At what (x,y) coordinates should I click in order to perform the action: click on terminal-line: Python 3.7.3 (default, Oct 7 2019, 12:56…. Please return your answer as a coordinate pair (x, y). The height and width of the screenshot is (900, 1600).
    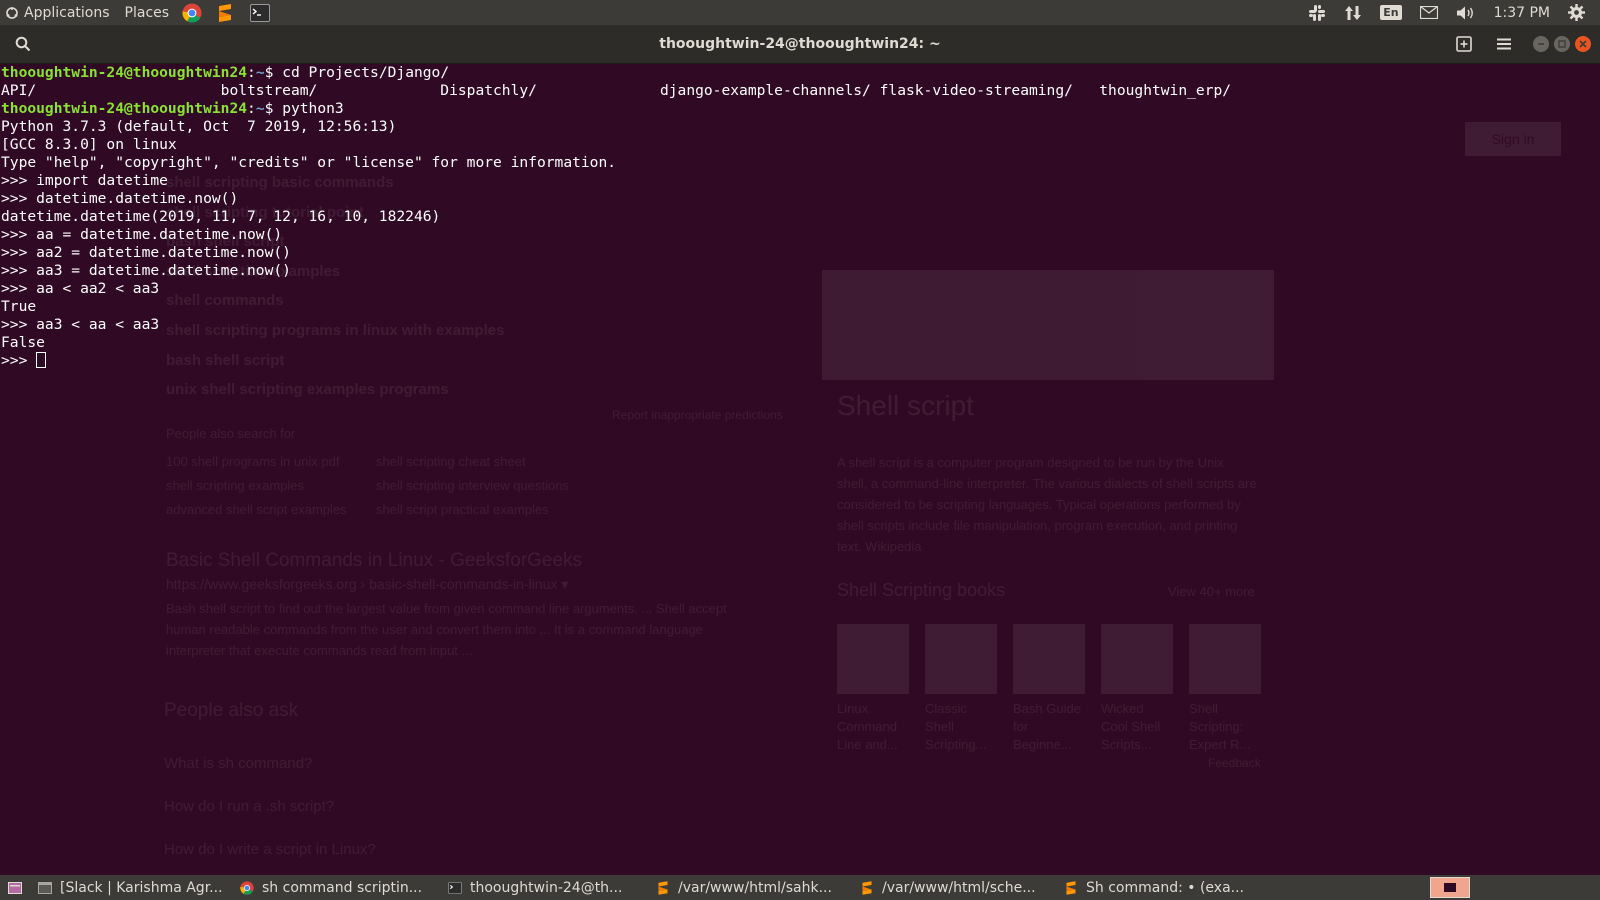
    Looking at the image, I should click on (199, 126).